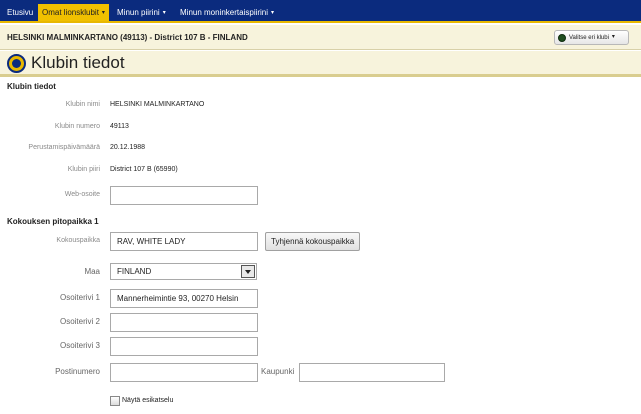 This screenshot has height=414, width=641. Describe the element at coordinates (79, 321) in the screenshot. I see `address-line-2-label: Osoiterivi 2` at that location.